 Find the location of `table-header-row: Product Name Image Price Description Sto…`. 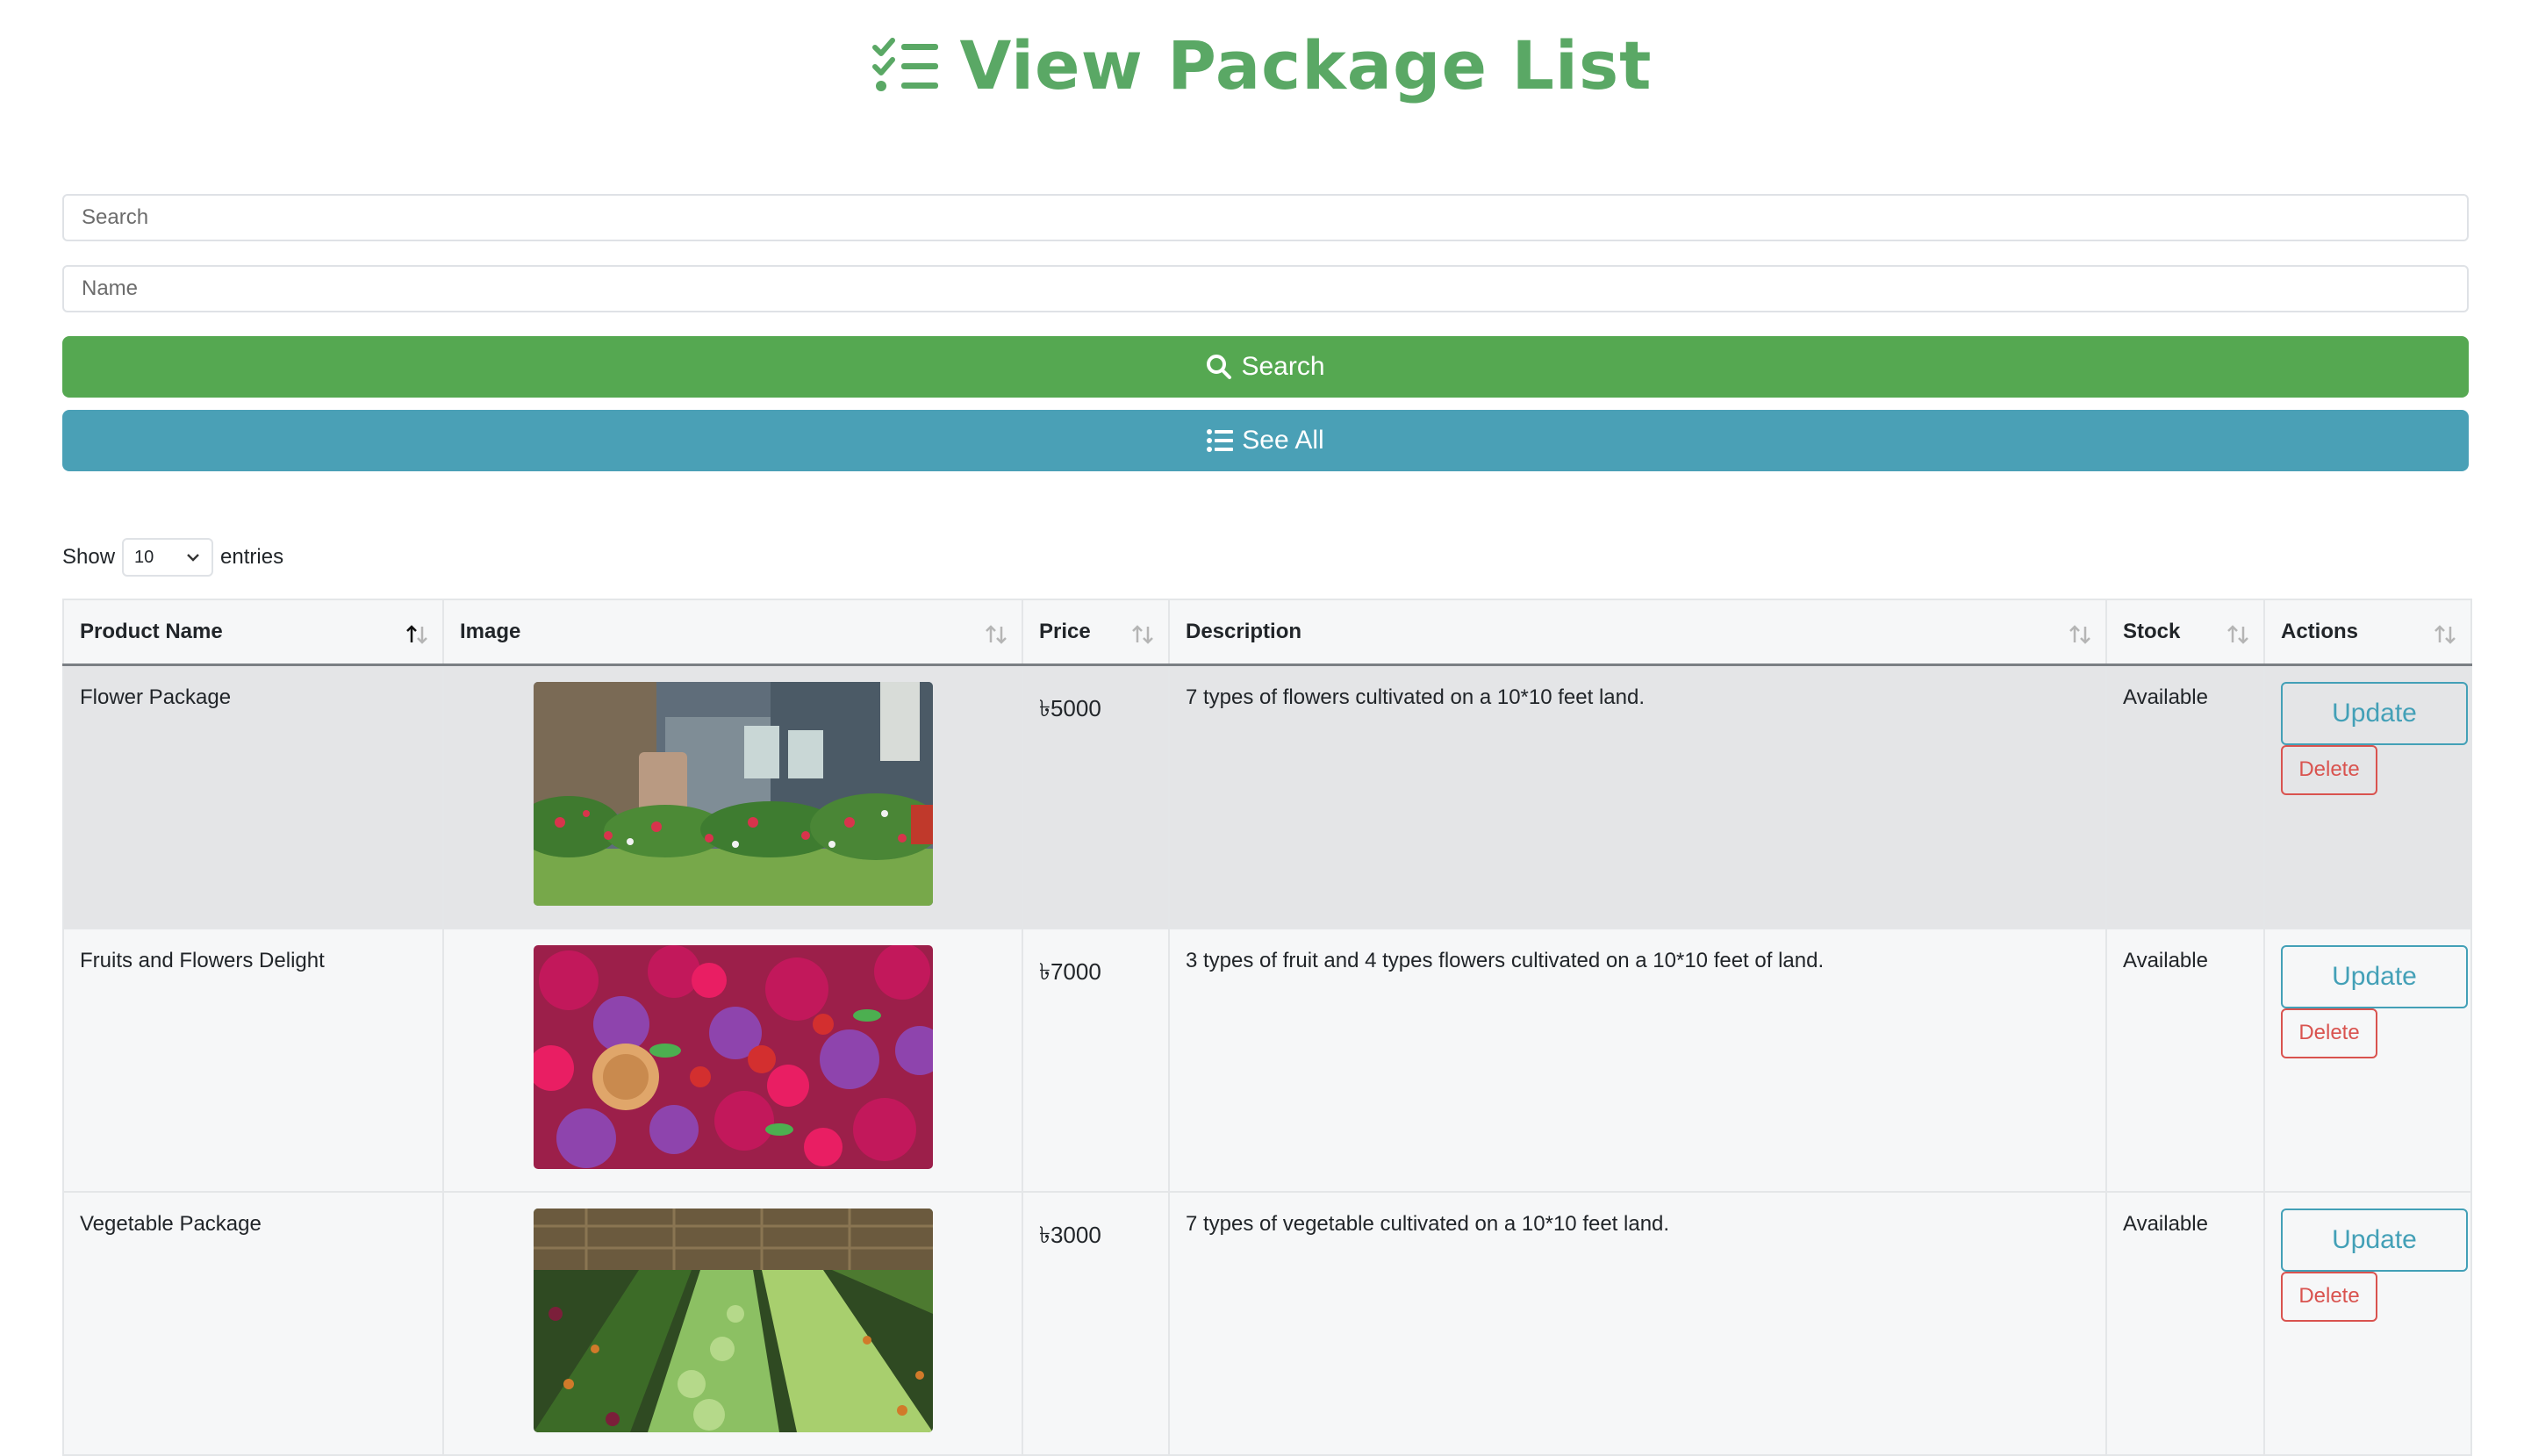

table-header-row: Product Name Image Price Description Sto… is located at coordinates (1267, 632).